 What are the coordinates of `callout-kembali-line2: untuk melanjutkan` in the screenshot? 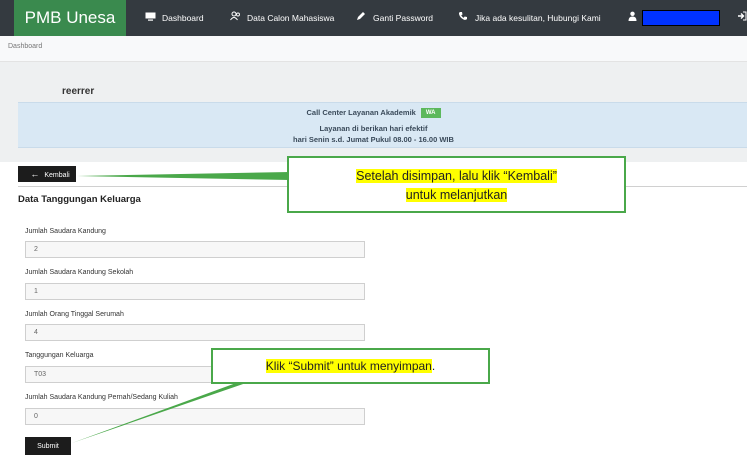 It's located at (456, 195).